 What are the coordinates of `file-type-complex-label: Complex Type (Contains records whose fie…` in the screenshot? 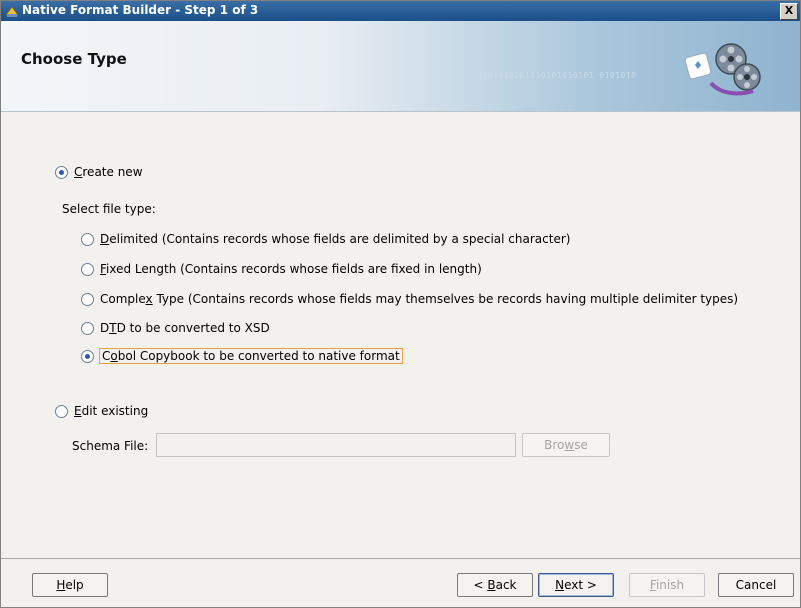 It's located at (419, 299).